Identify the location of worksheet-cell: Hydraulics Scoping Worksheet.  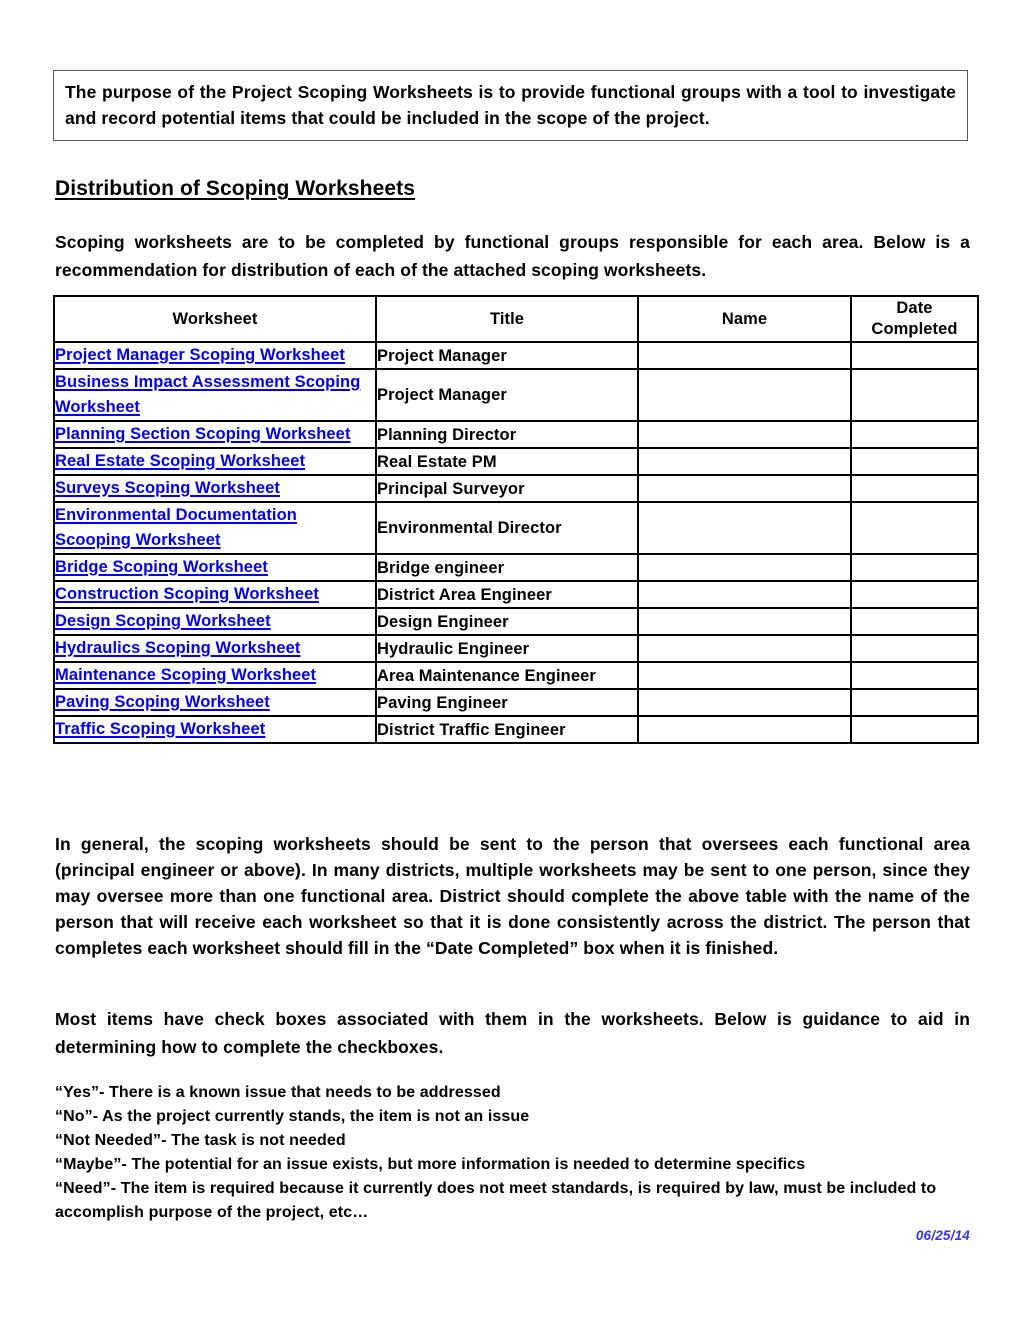
(215, 648).